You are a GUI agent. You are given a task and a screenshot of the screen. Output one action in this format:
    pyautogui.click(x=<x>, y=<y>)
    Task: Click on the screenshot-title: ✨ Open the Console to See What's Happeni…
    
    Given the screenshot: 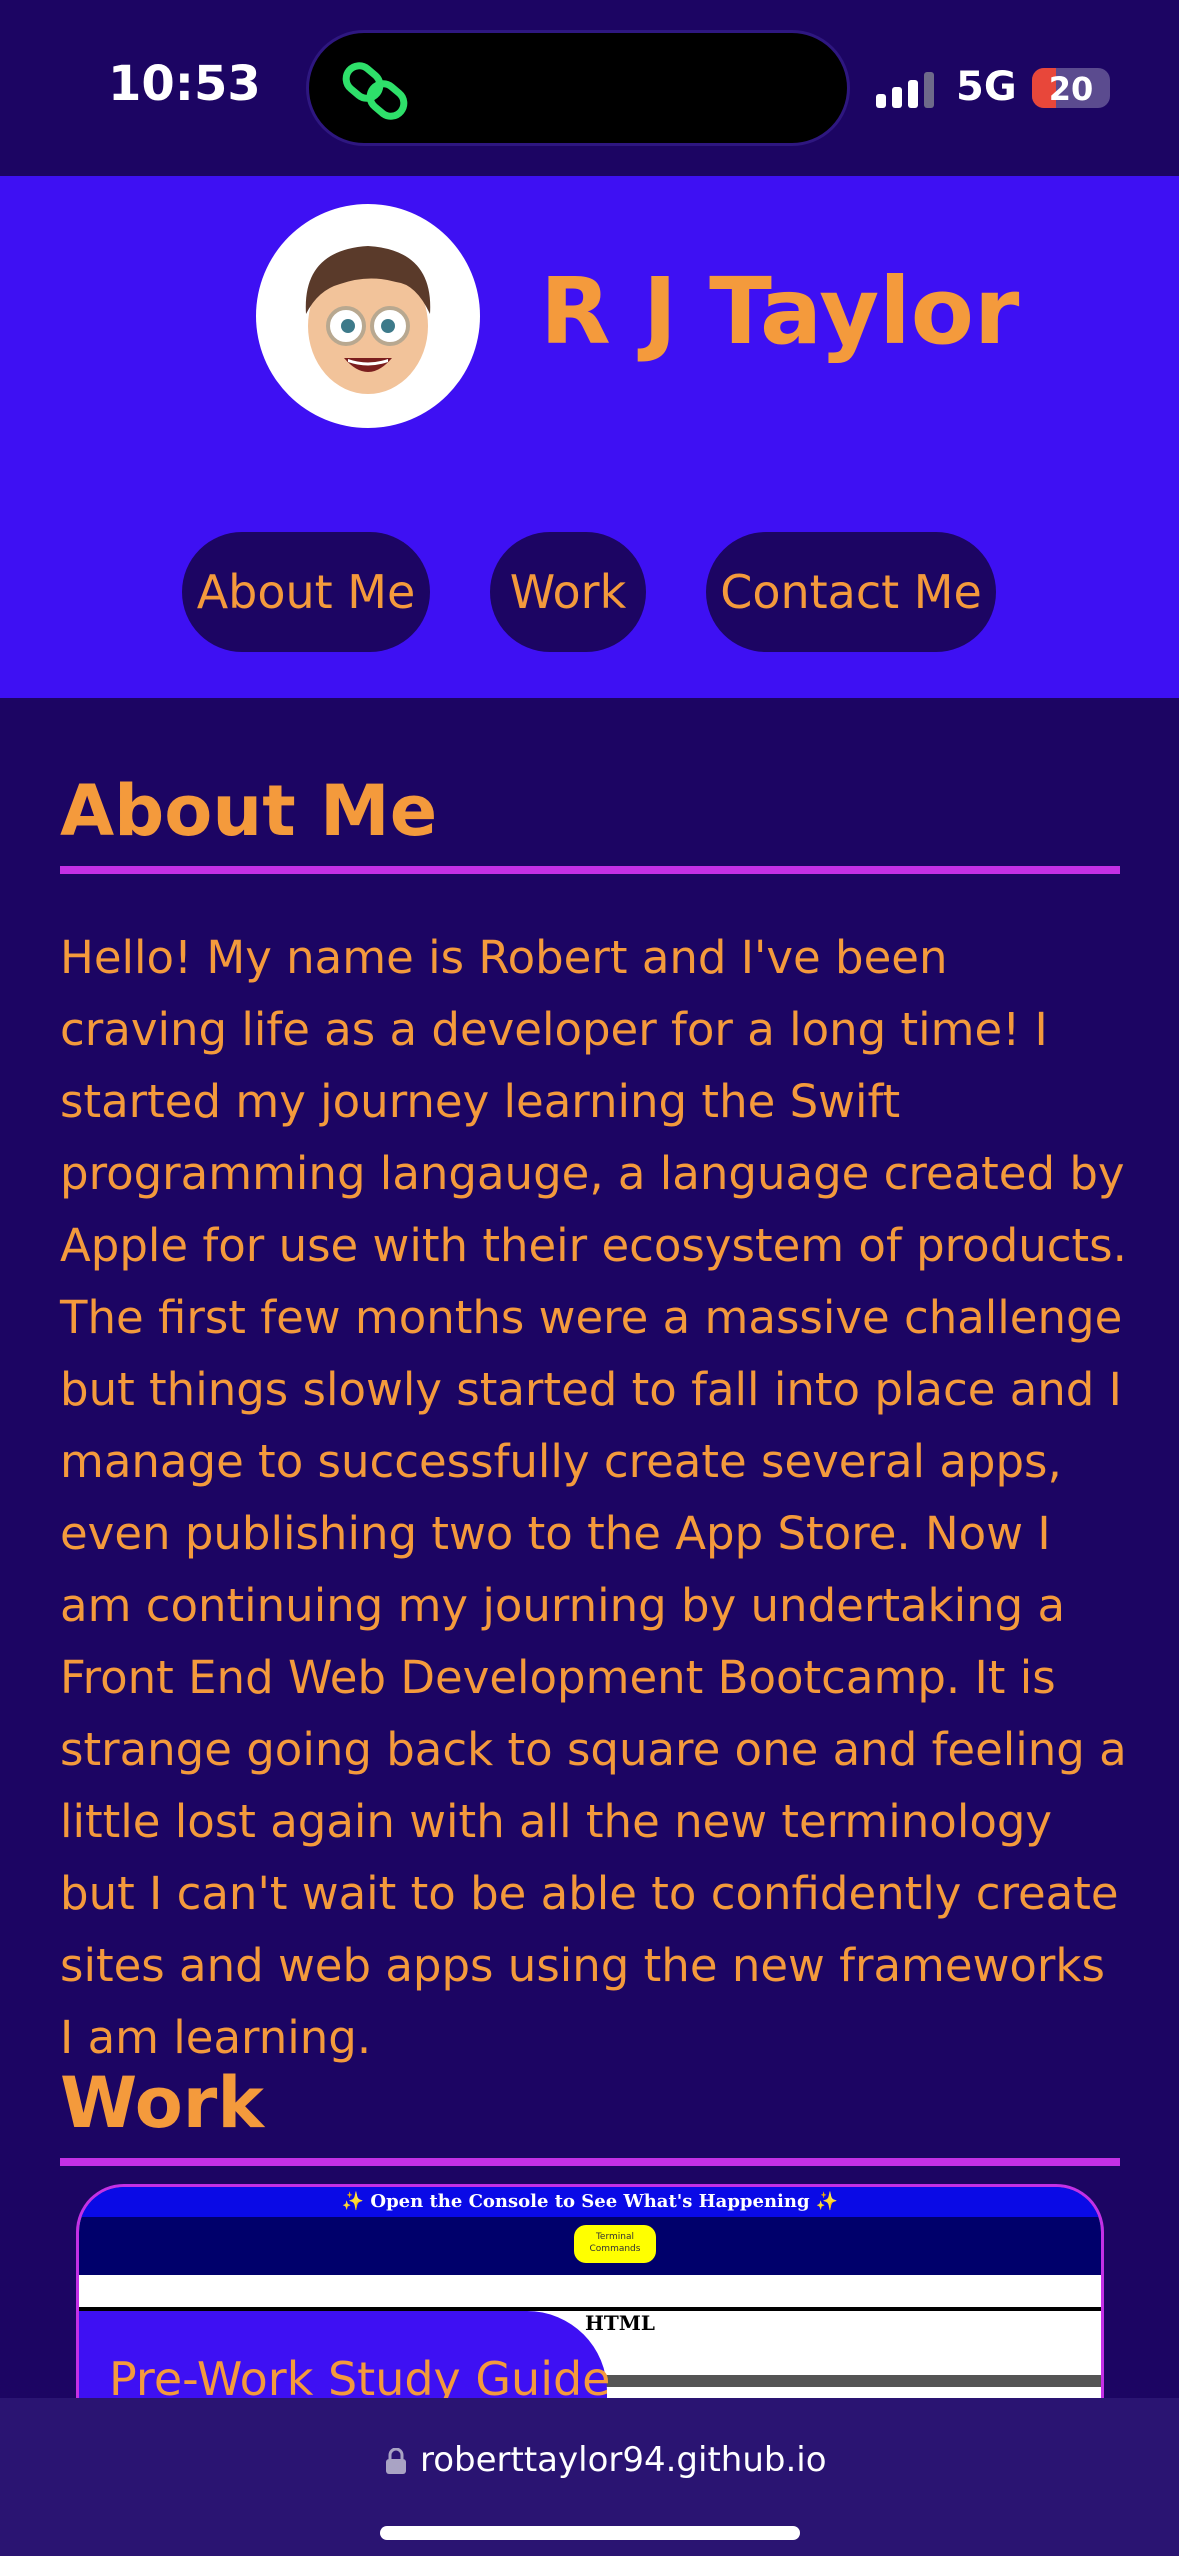 What is the action you would take?
    pyautogui.click(x=590, y=2202)
    